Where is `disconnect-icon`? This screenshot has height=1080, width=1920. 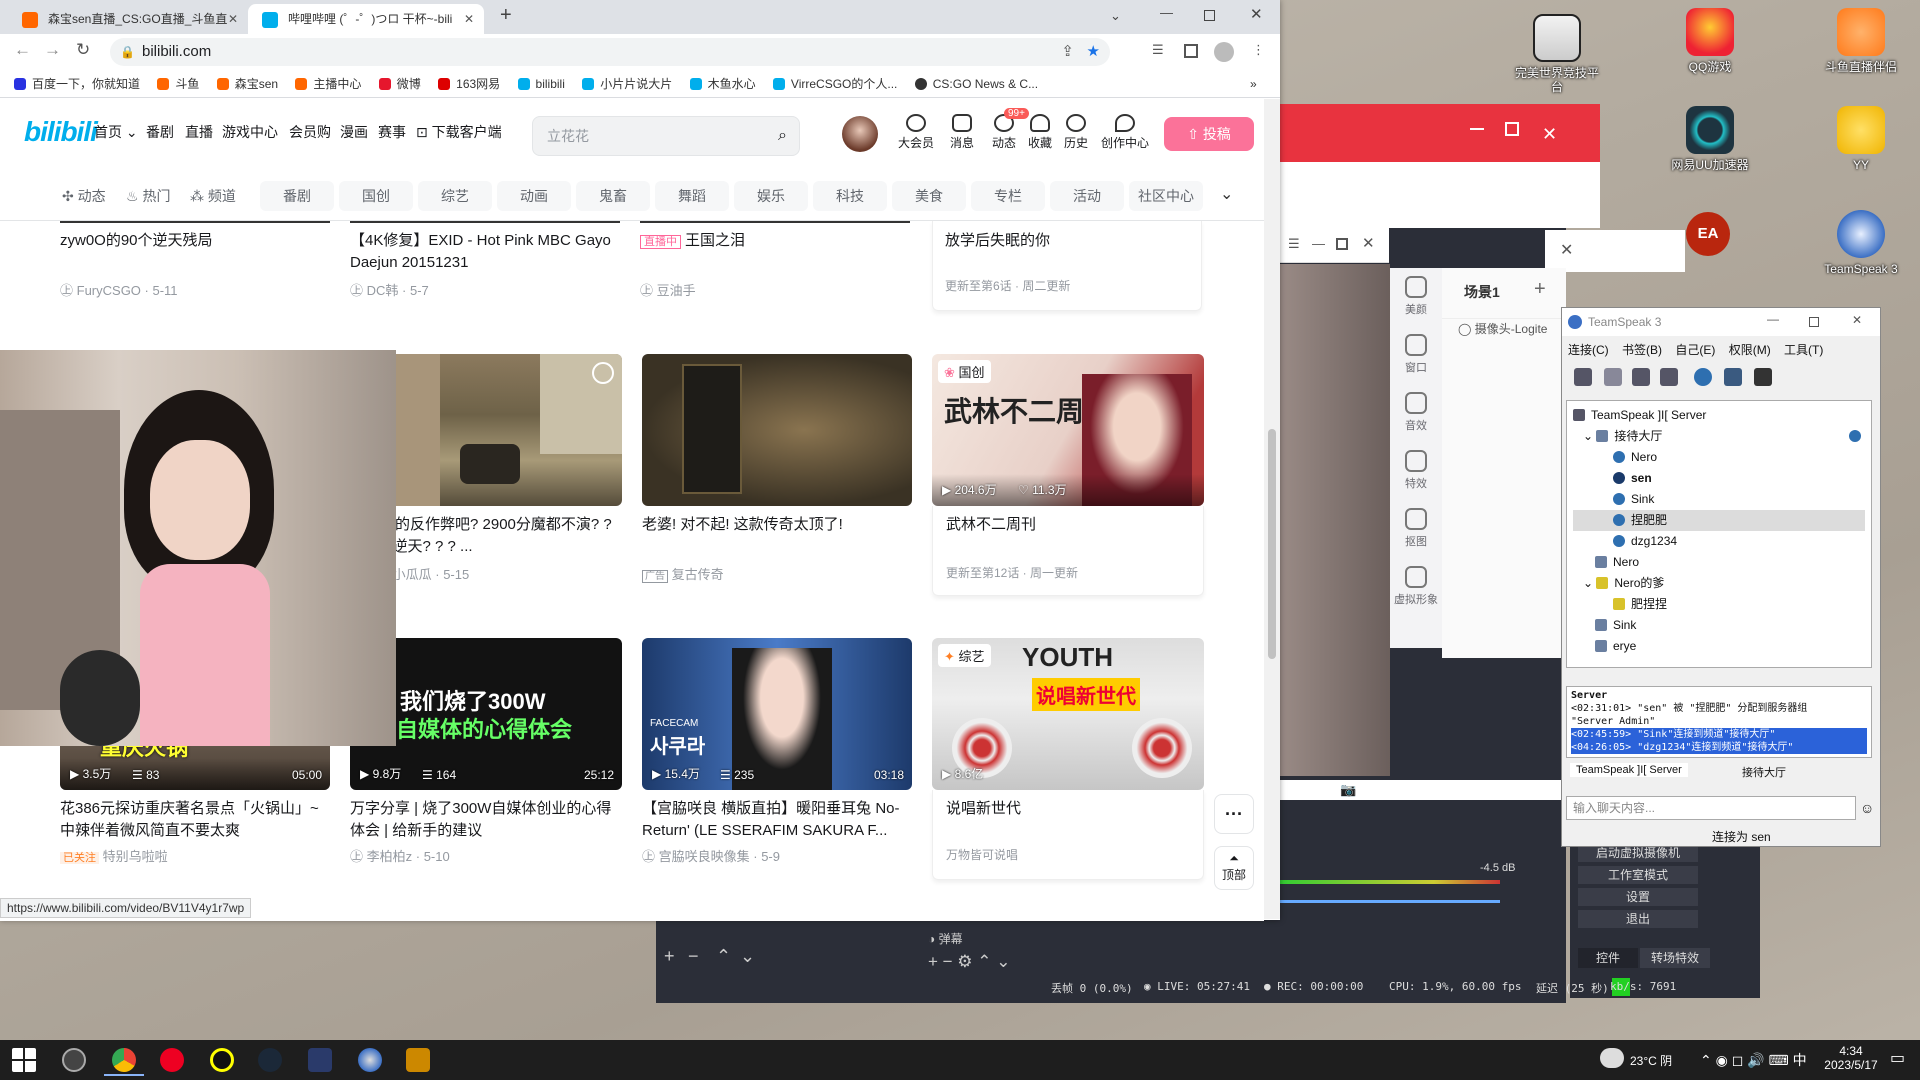 disconnect-icon is located at coordinates (1613, 377).